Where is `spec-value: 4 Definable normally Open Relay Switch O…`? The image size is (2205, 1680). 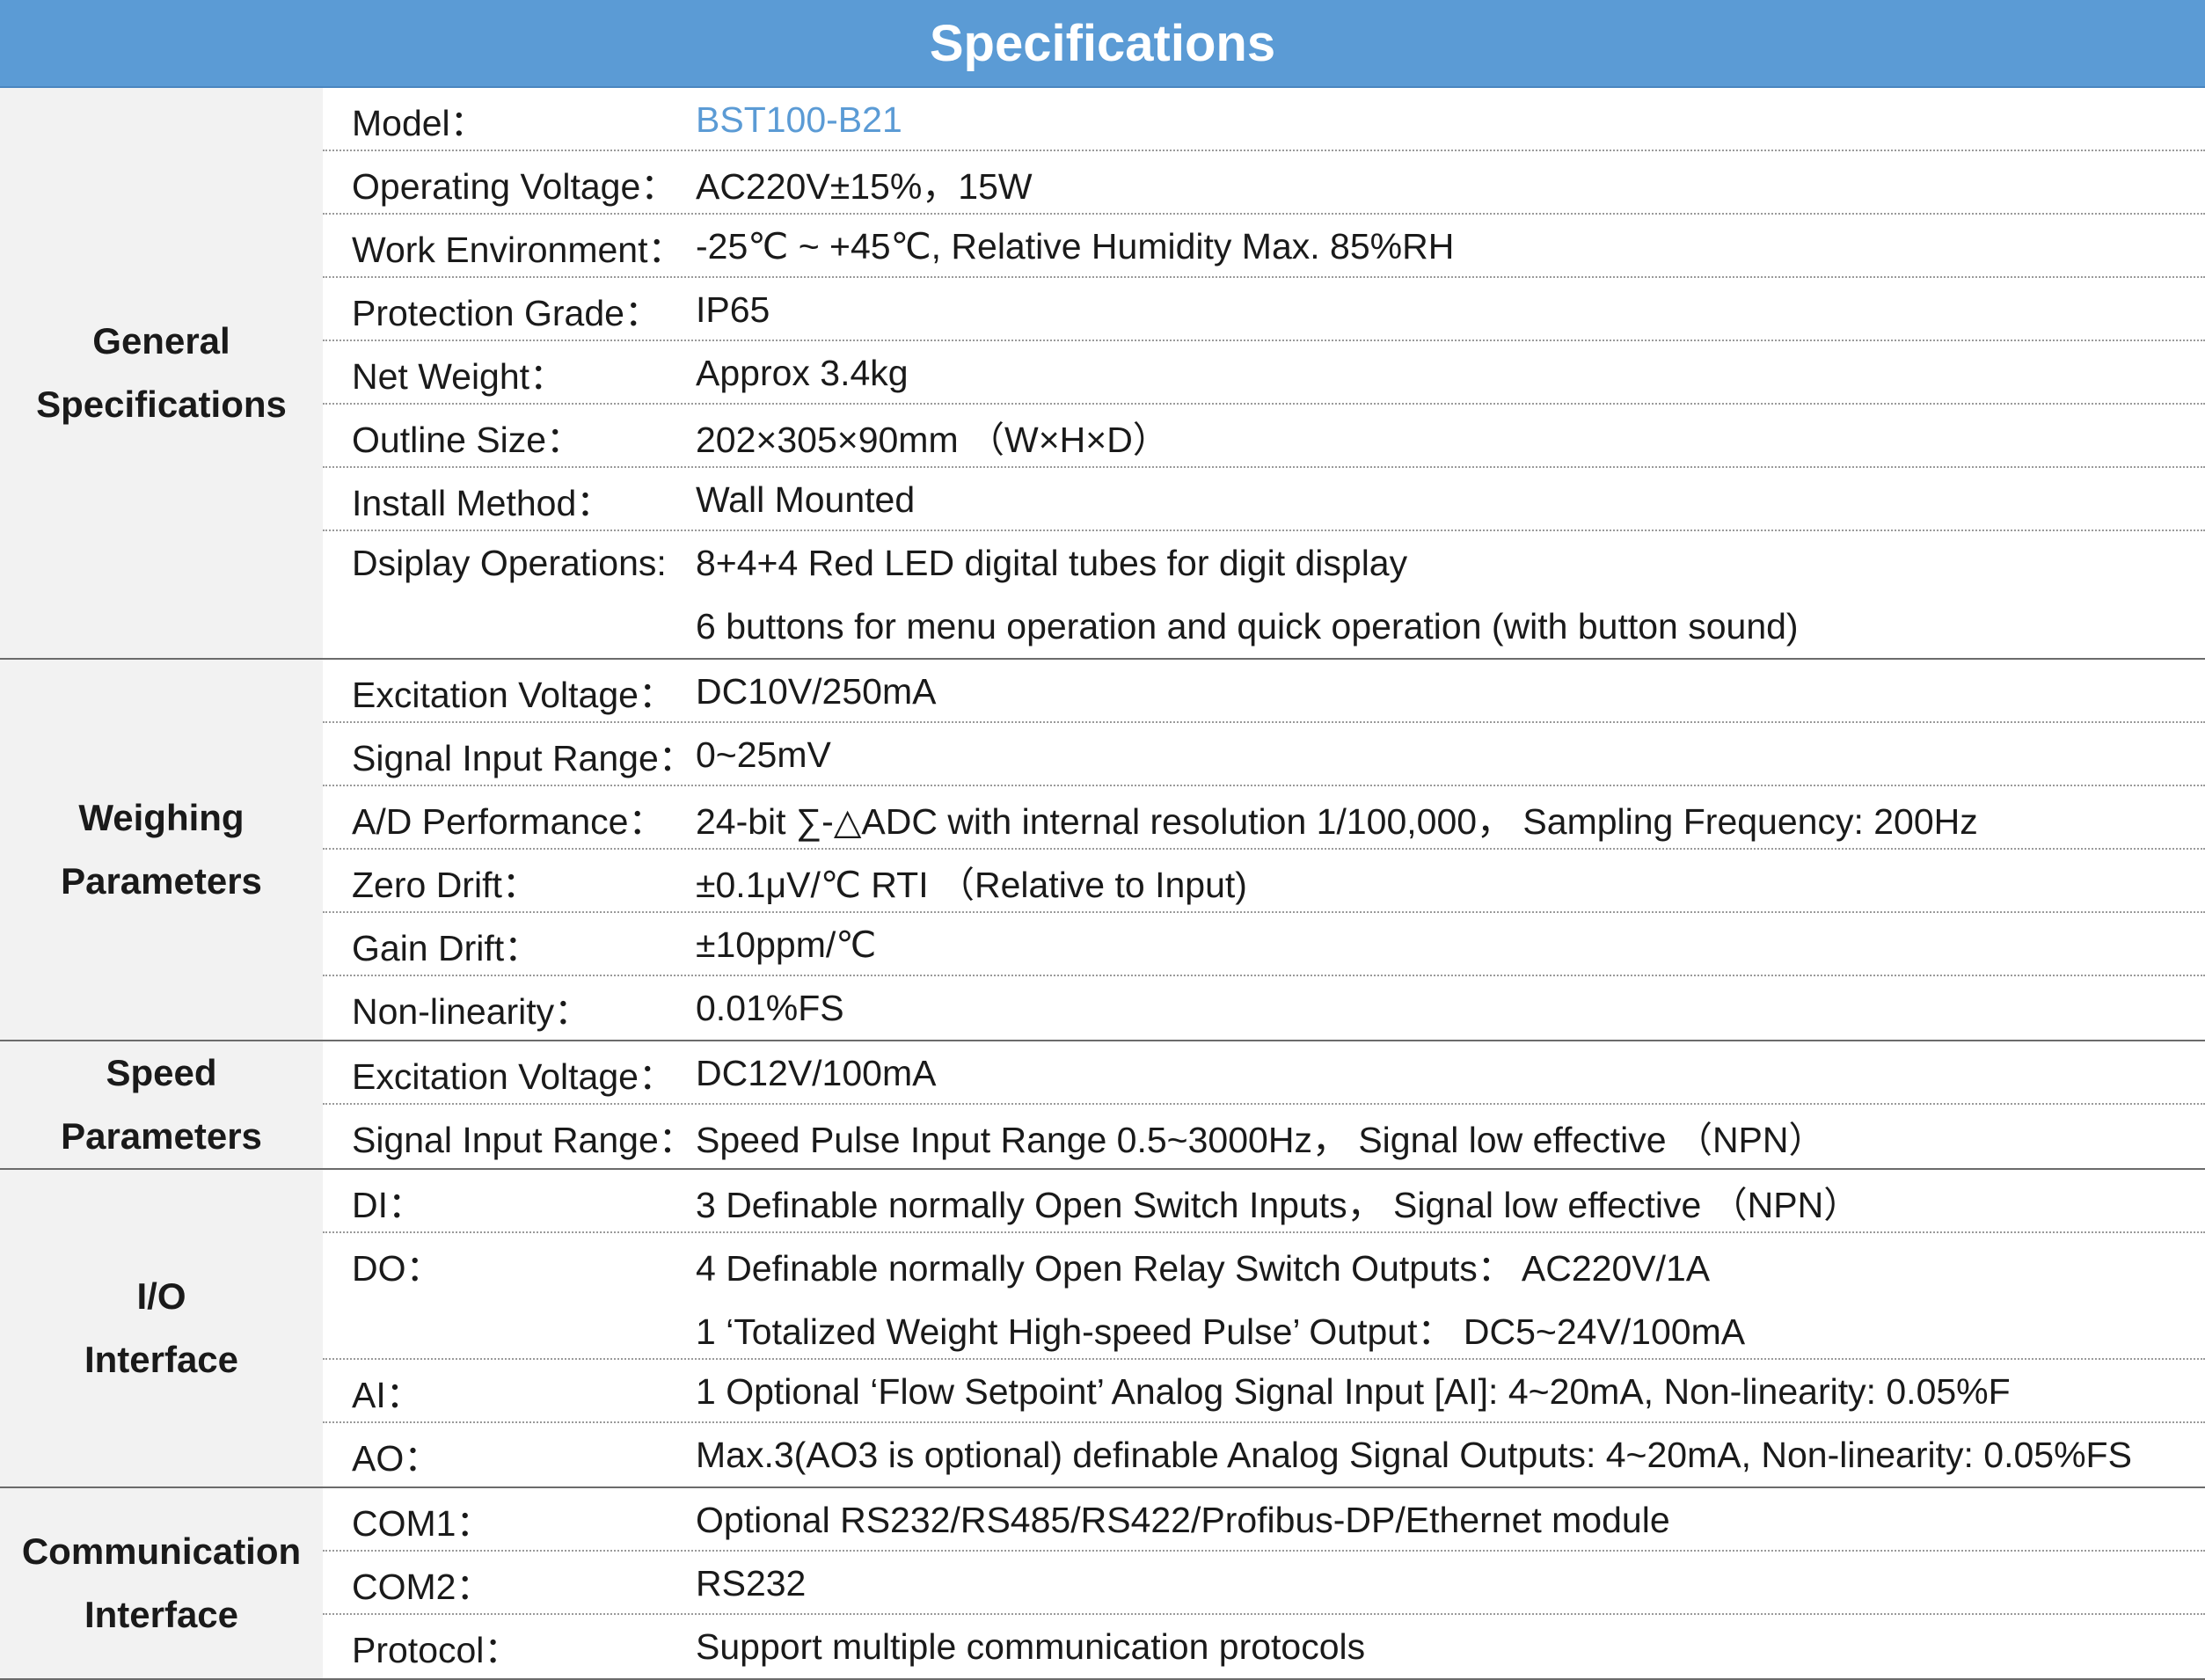 spec-value: 4 Definable normally Open Relay Switch O… is located at coordinates (1203, 1268).